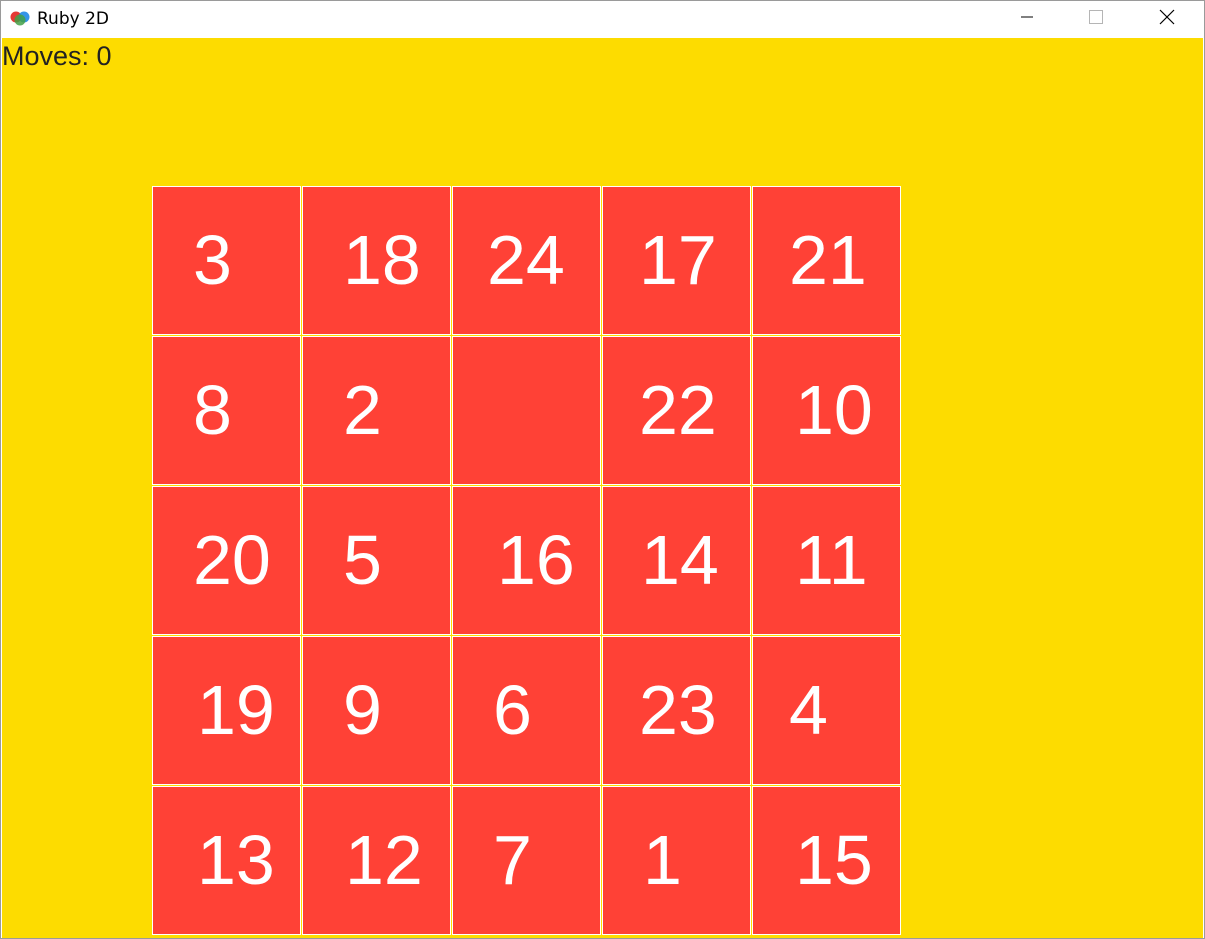 The height and width of the screenshot is (939, 1205). I want to click on tile-number: 20, so click(232, 560).